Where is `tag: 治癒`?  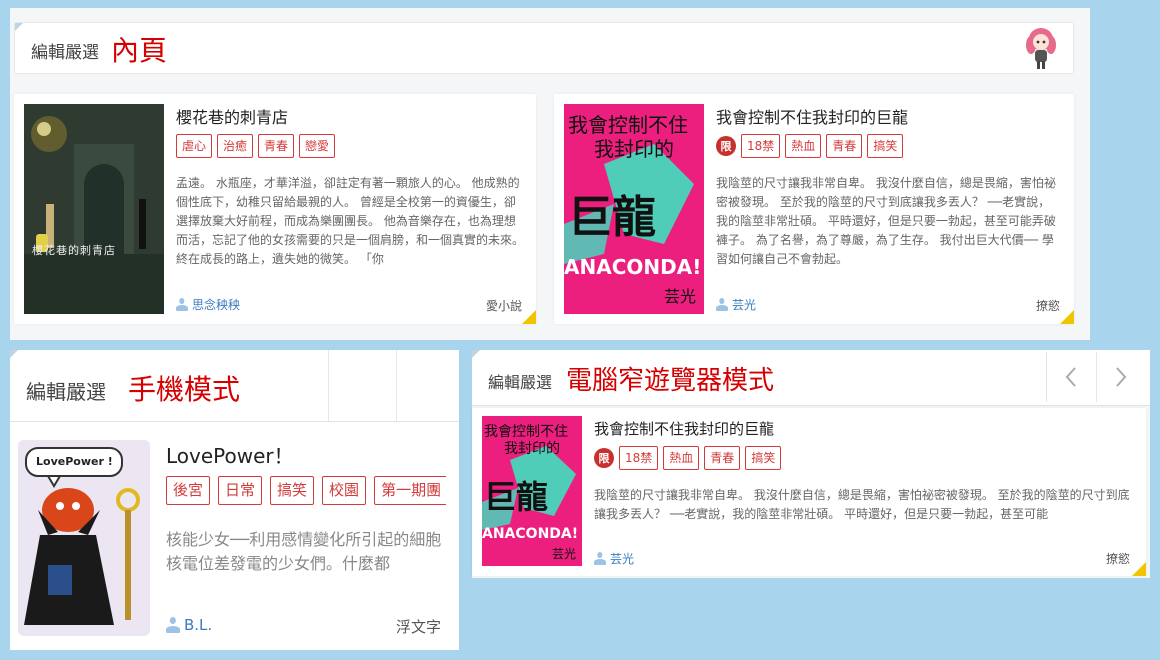 tag: 治癒 is located at coordinates (235, 146).